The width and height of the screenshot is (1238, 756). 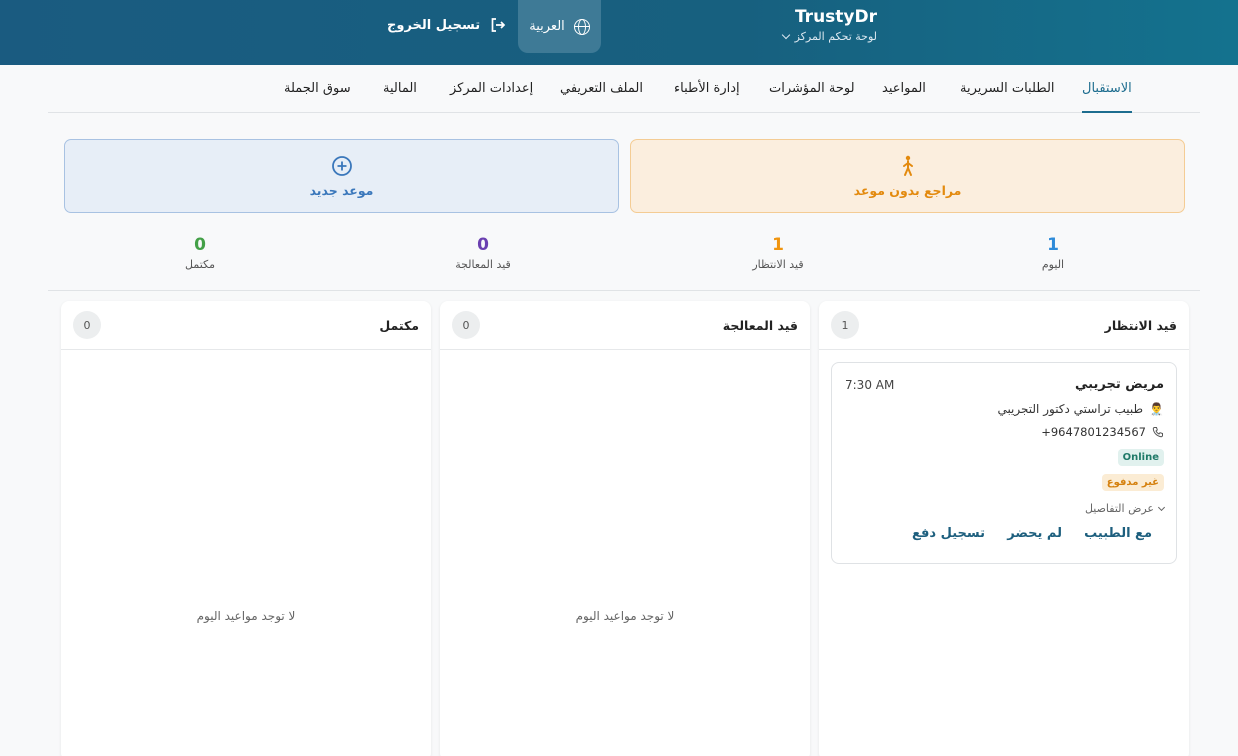 I want to click on show-details-label: عرض التفاصيل, so click(x=1119, y=508).